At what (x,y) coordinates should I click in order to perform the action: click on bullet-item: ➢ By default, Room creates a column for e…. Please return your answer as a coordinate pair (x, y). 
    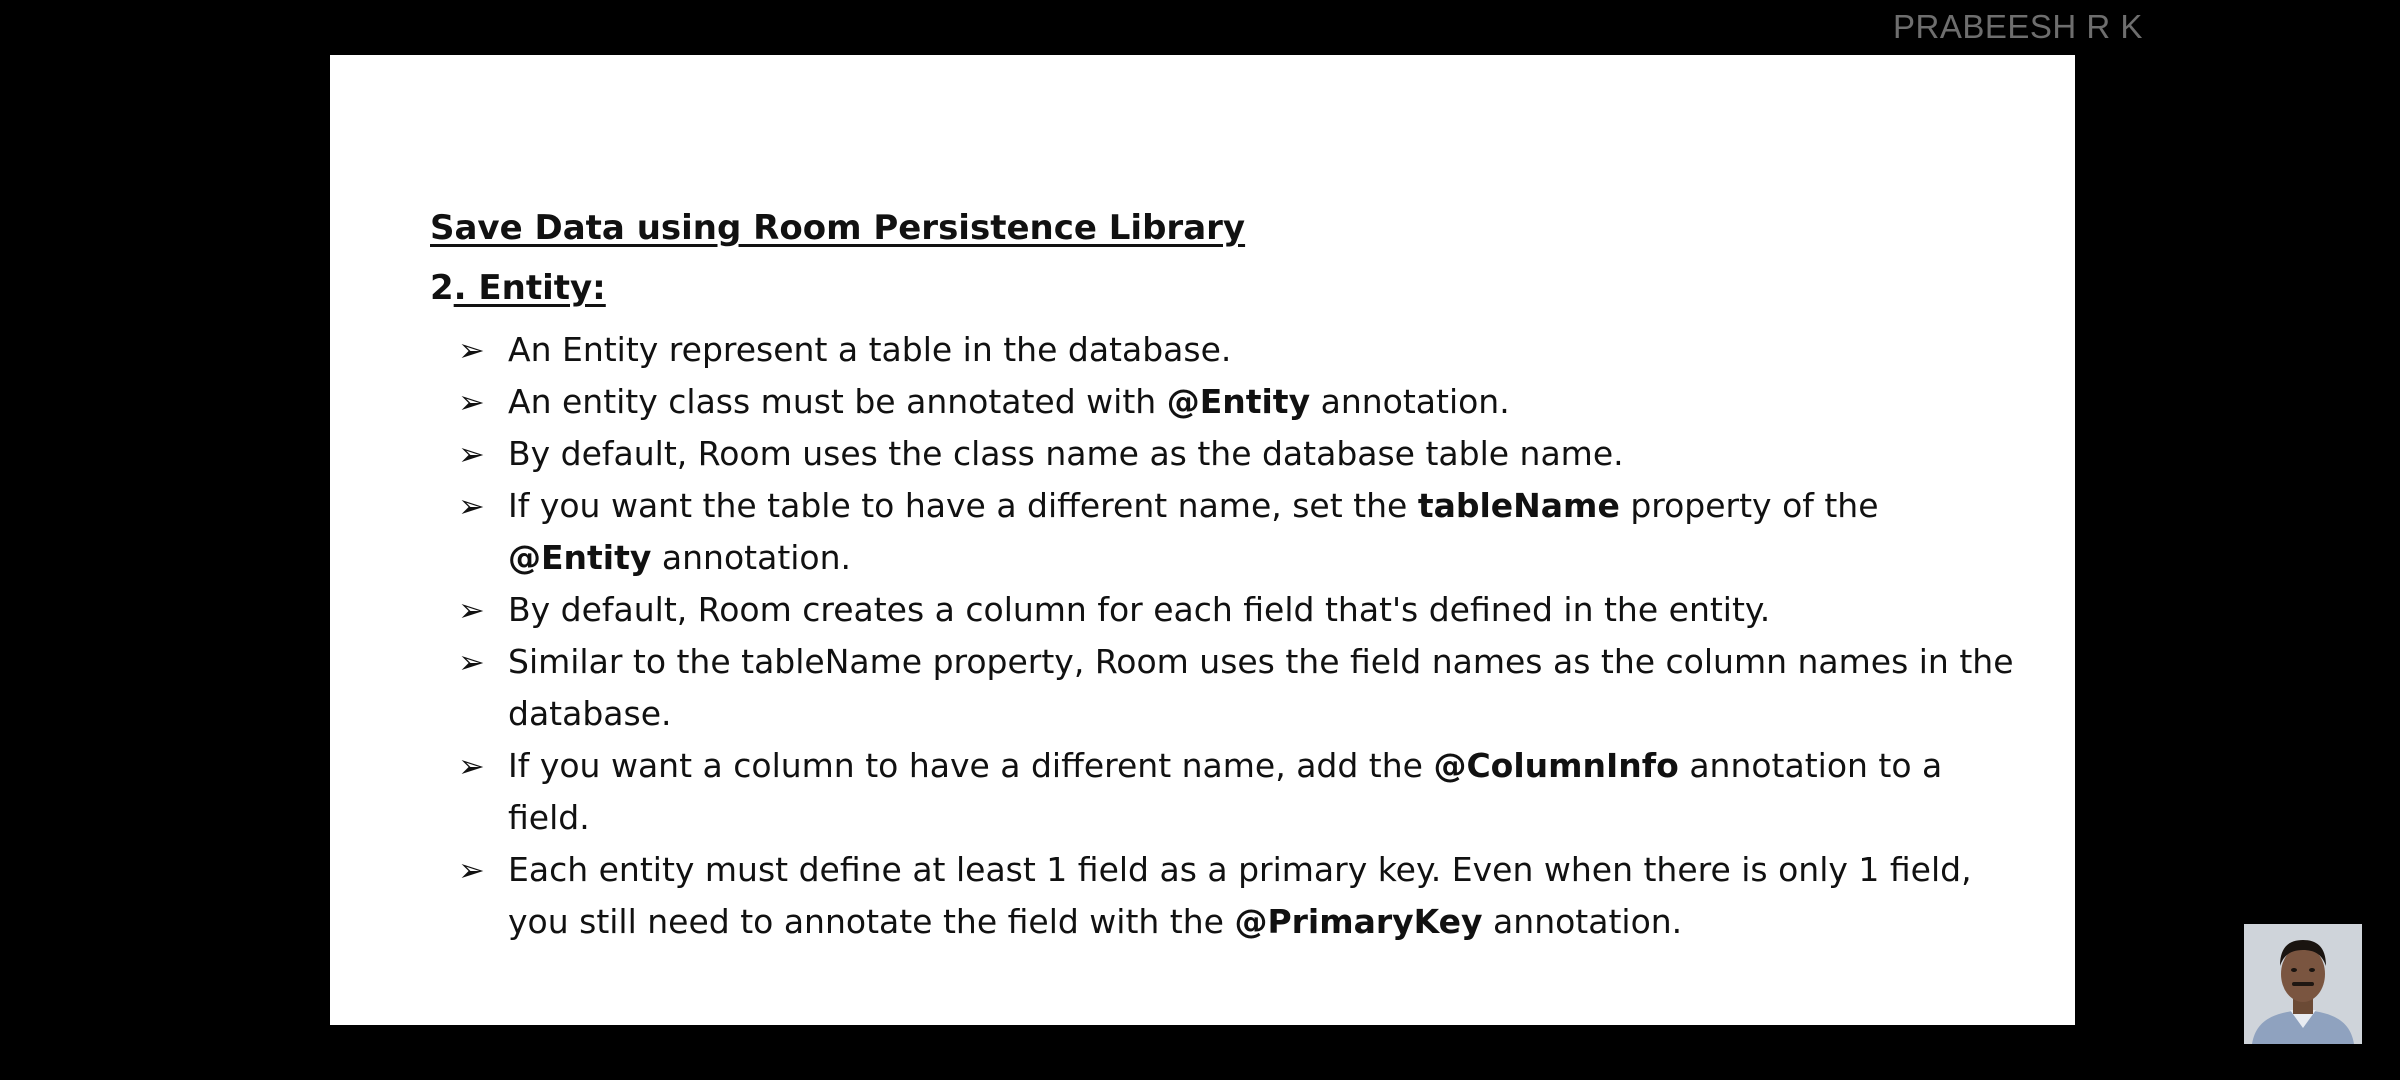
    Looking at the image, I should click on (1230, 610).